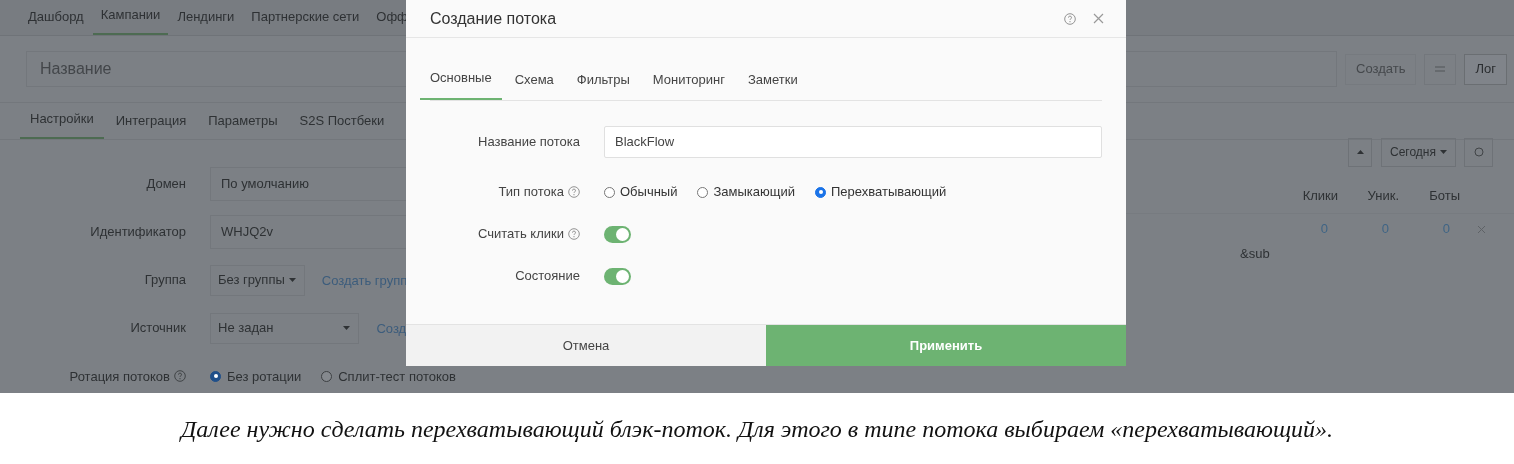 The width and height of the screenshot is (1514, 464). What do you see at coordinates (1485, 69) in the screenshot?
I see `log-button: Лог` at bounding box center [1485, 69].